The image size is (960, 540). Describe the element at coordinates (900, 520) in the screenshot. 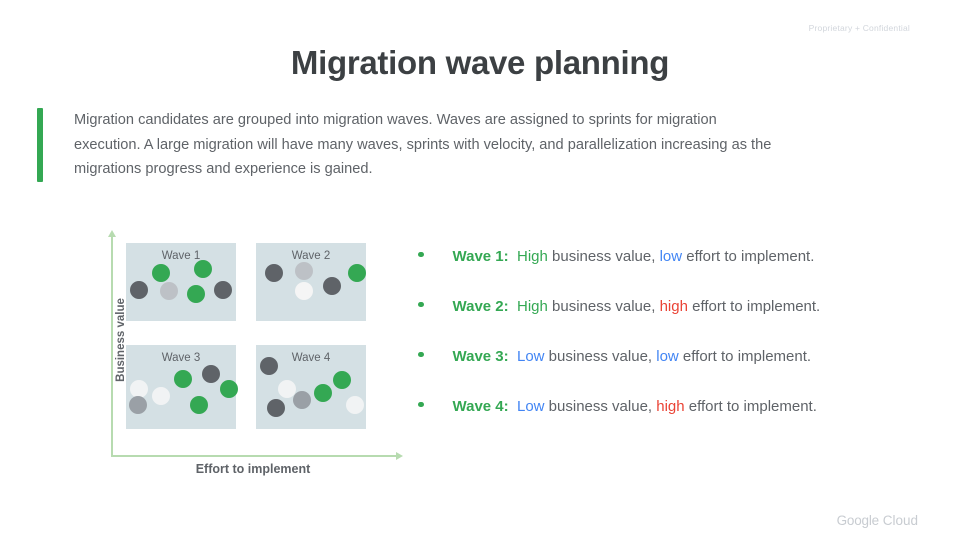

I see `logo-cloud: Cloud` at that location.